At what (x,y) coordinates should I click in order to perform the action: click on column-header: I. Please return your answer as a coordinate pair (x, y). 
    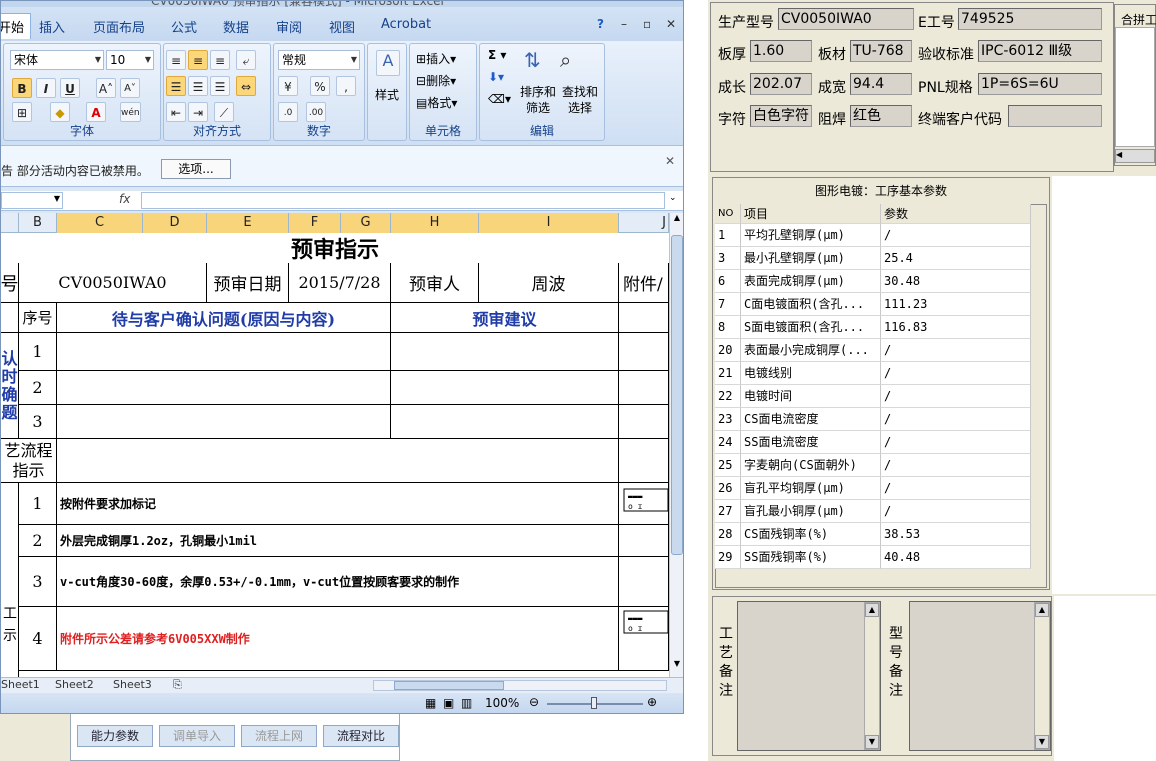
    Looking at the image, I should click on (549, 223).